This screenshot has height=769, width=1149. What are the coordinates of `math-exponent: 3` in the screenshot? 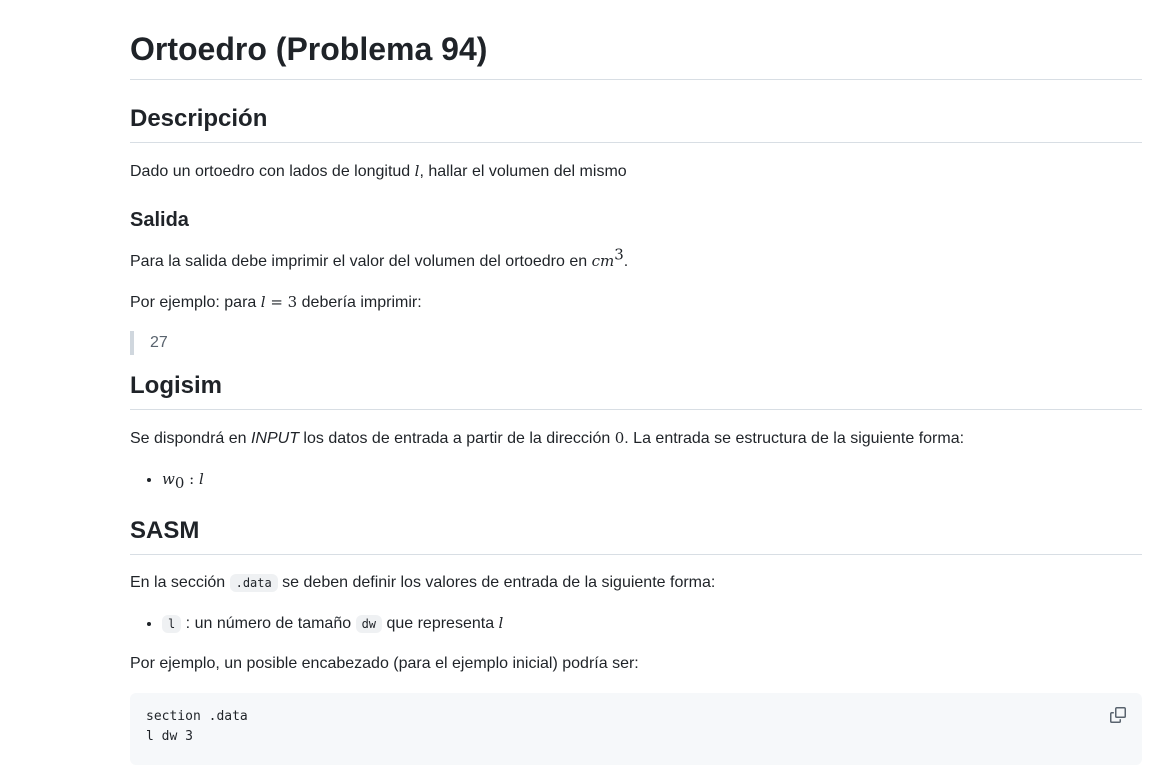 It's located at (619, 254).